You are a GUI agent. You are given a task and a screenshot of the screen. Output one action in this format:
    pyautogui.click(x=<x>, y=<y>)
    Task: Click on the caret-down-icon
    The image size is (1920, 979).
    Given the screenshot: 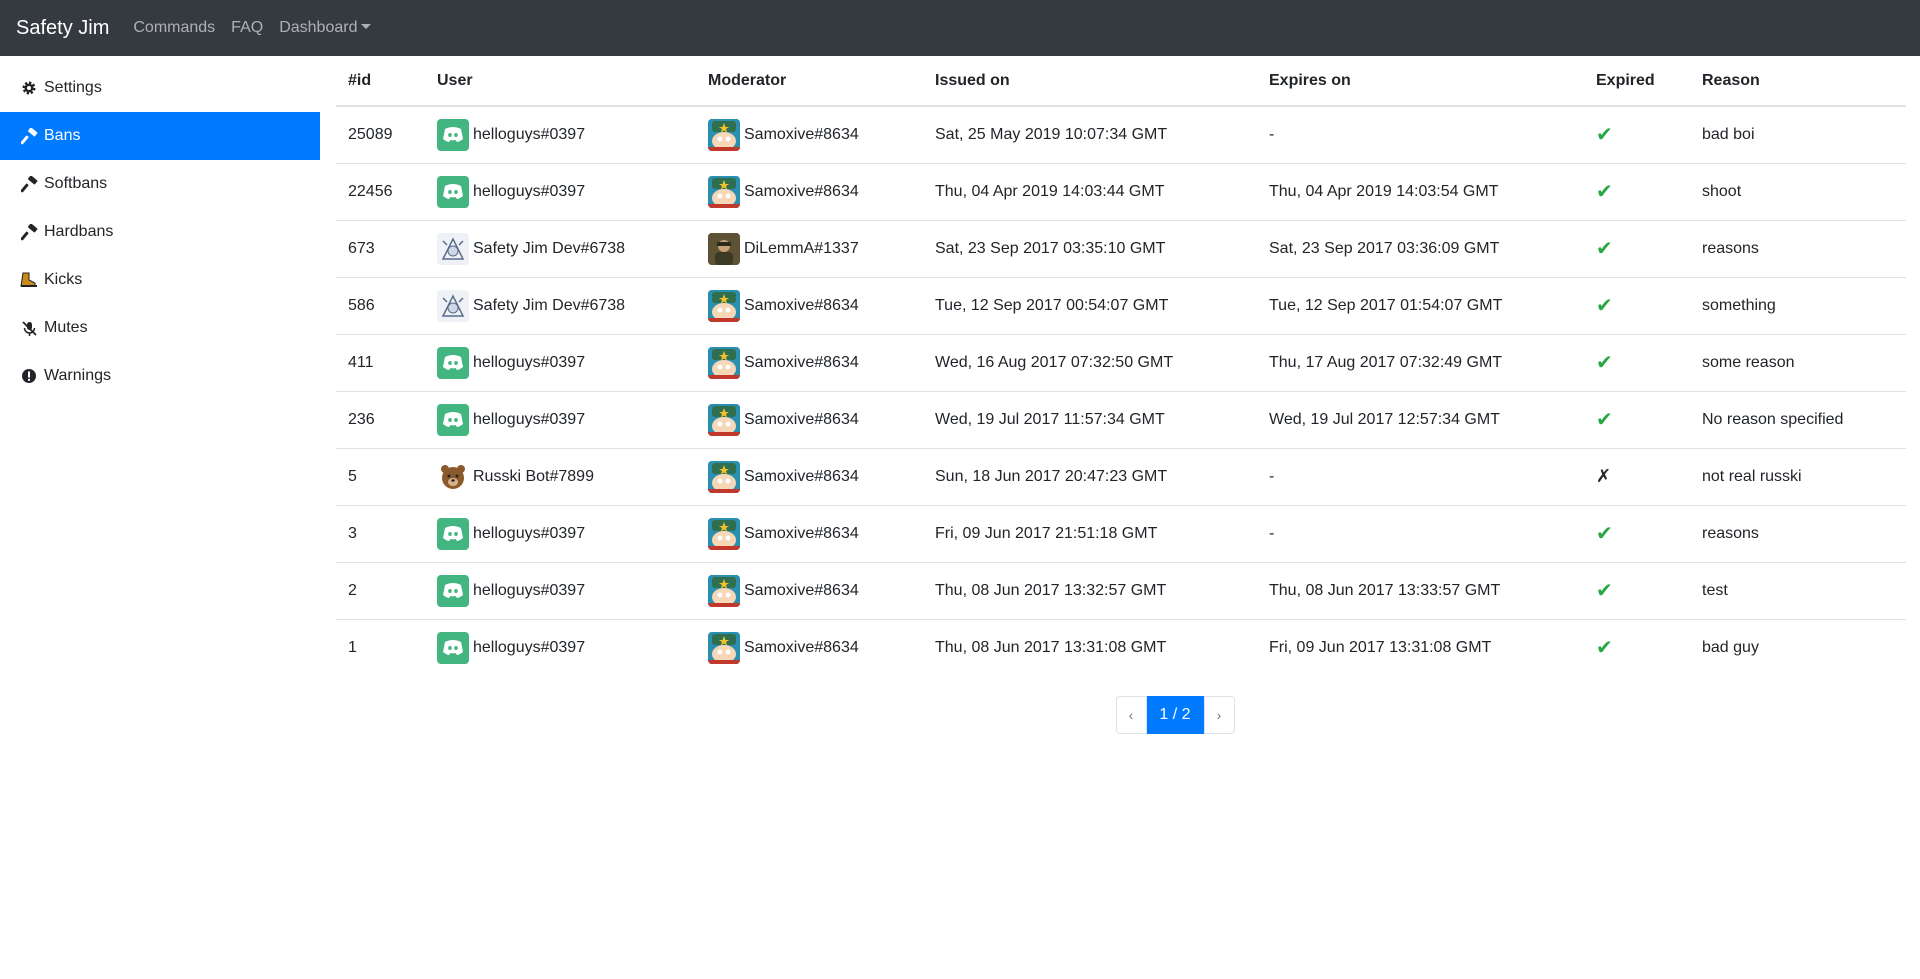 What is the action you would take?
    pyautogui.click(x=366, y=26)
    